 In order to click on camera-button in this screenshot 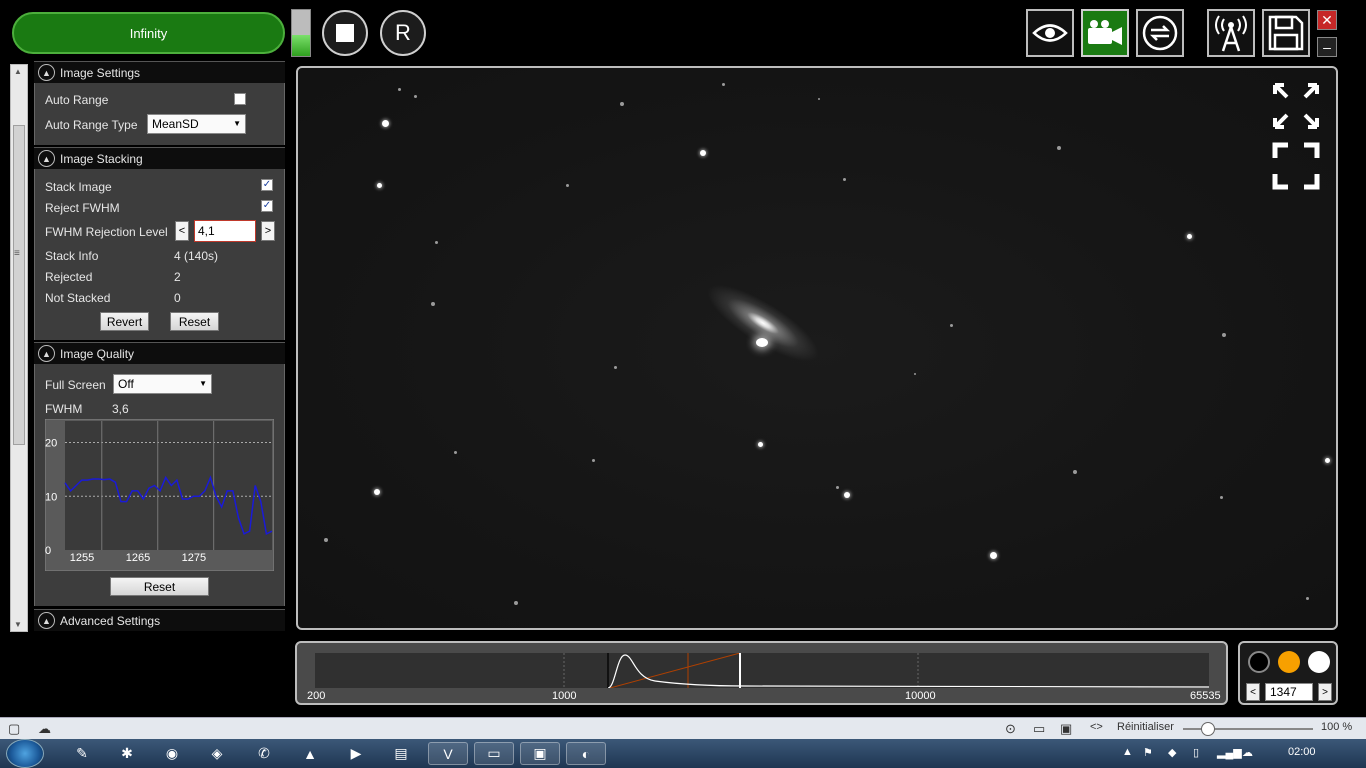, I will do `click(1105, 33)`.